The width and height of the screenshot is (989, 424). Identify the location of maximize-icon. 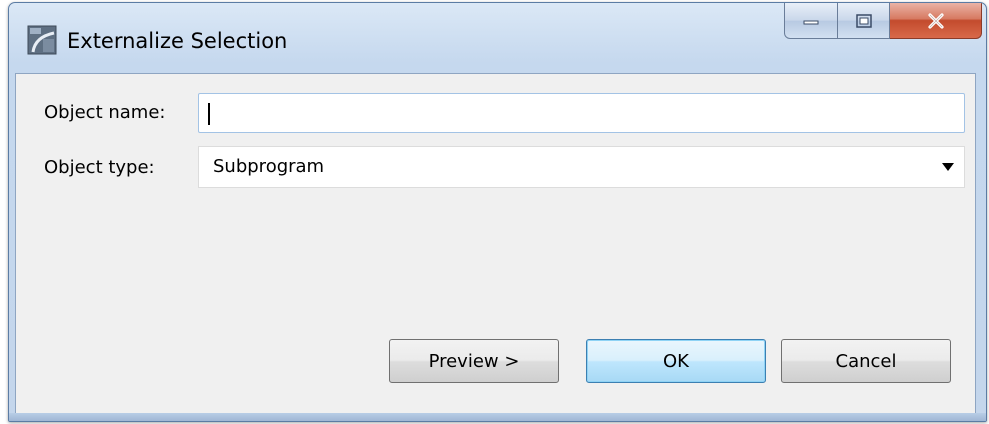
(863, 20).